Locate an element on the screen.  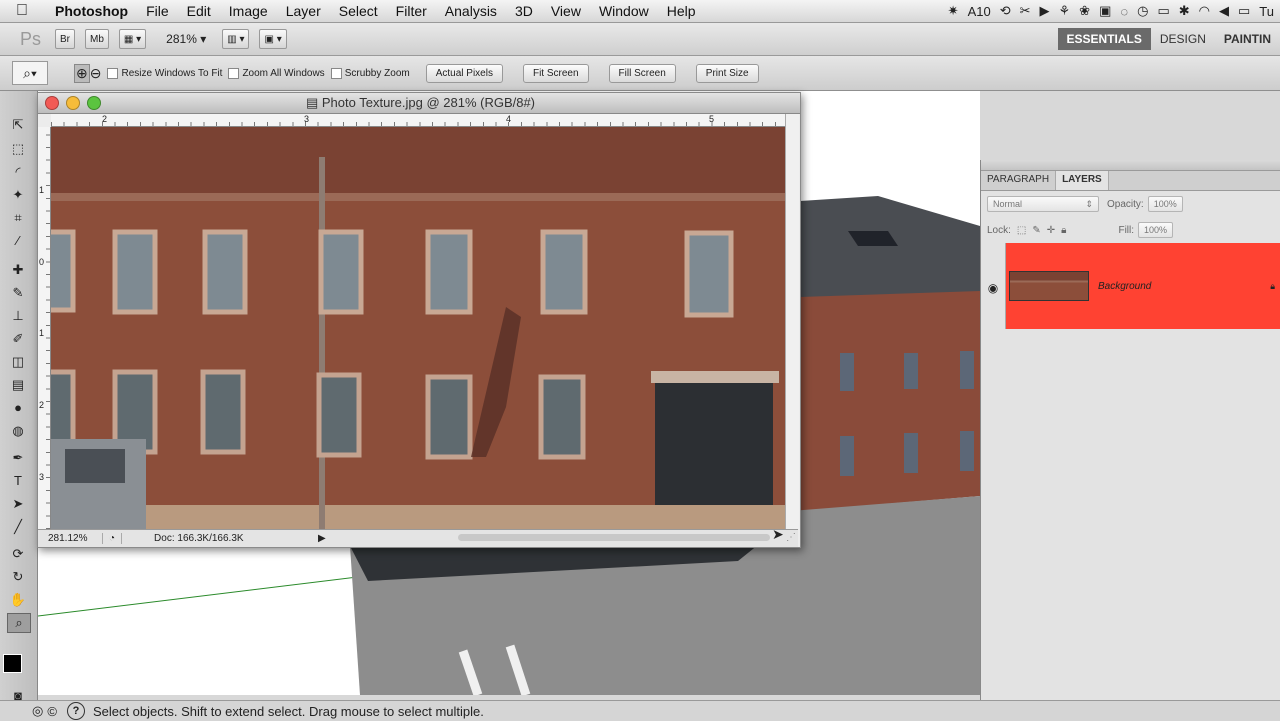
zoom-tool-icon: ⌕ is located at coordinates (19, 623).